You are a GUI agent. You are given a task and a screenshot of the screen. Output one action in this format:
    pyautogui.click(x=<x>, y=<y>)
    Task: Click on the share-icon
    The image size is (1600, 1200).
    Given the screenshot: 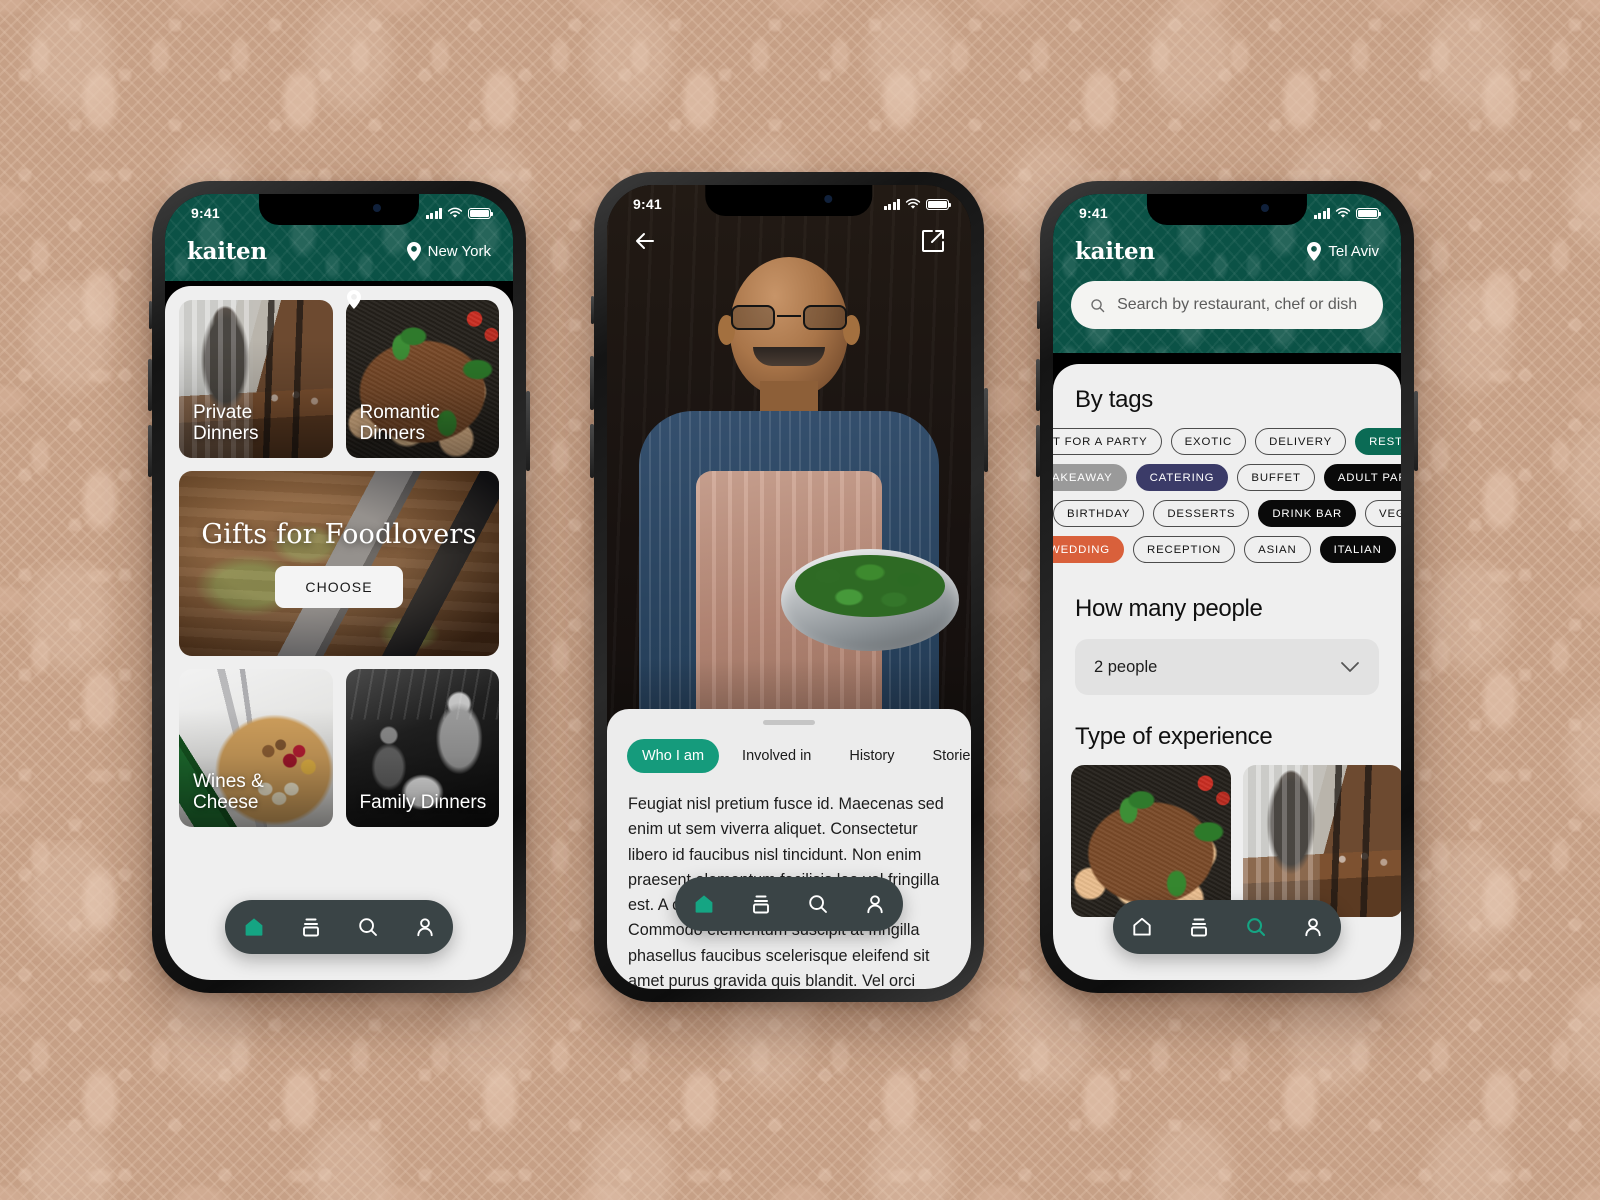 What is the action you would take?
    pyautogui.click(x=933, y=241)
    